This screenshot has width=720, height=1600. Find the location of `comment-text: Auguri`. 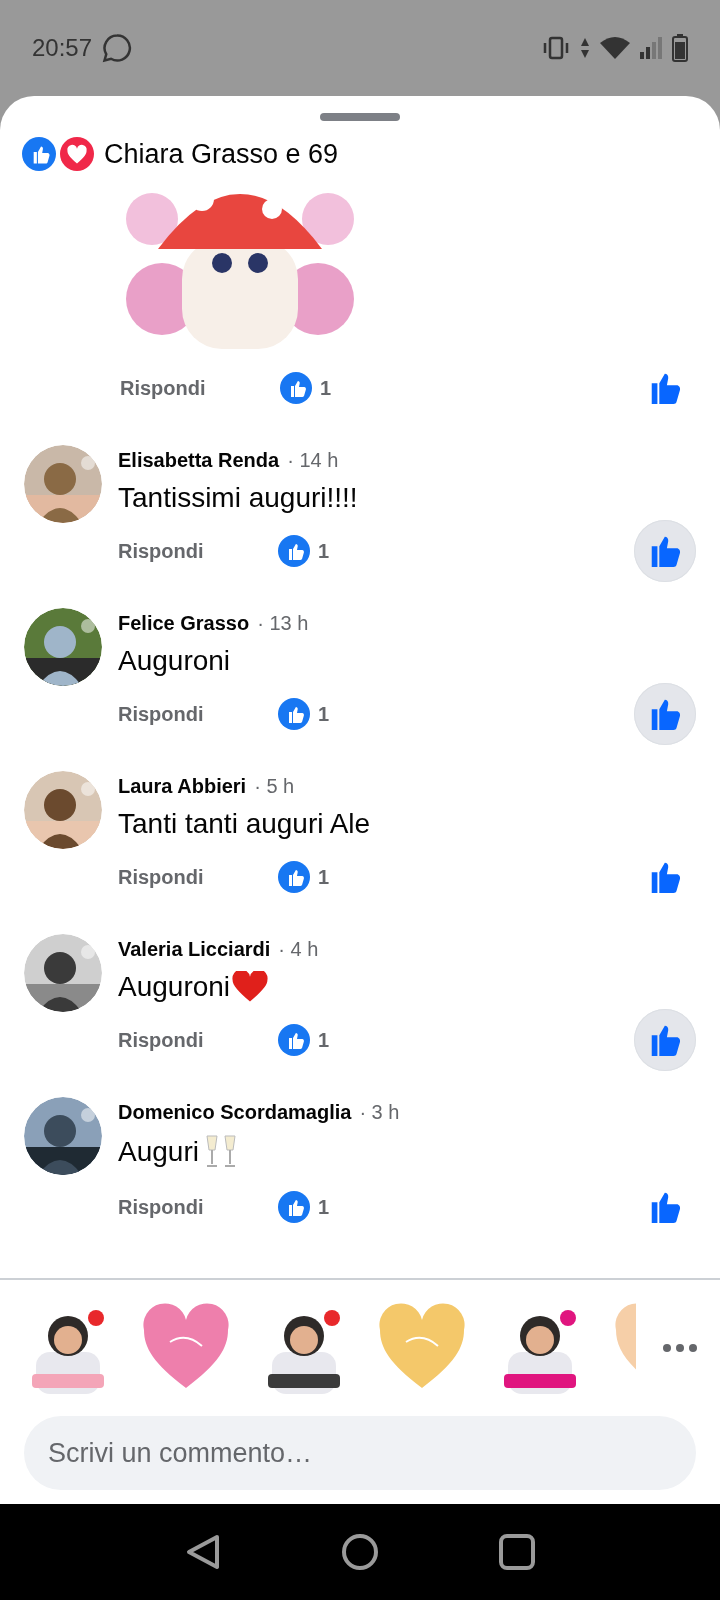

comment-text: Auguri is located at coordinates (158, 1152).